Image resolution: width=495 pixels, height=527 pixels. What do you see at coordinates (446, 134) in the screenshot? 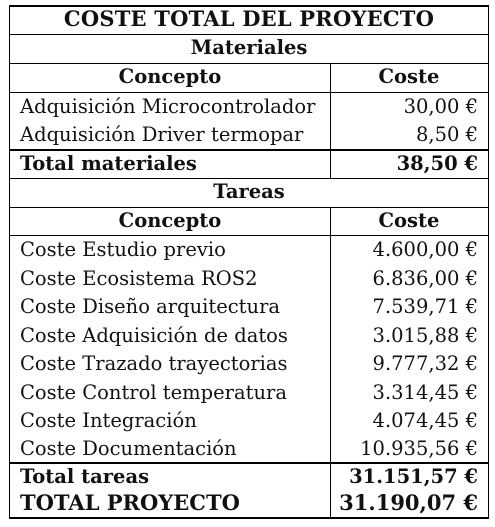
I see `cost-cell: 8,50 €` at bounding box center [446, 134].